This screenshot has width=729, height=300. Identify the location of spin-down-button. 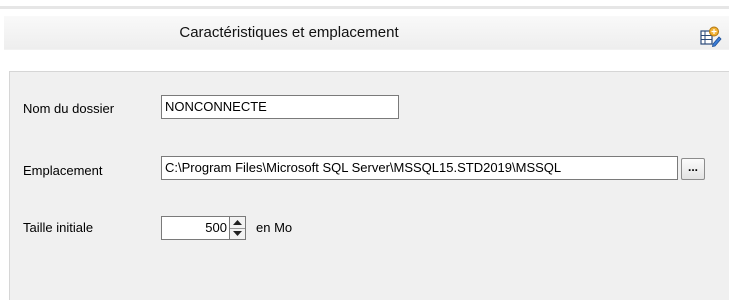
(237, 233).